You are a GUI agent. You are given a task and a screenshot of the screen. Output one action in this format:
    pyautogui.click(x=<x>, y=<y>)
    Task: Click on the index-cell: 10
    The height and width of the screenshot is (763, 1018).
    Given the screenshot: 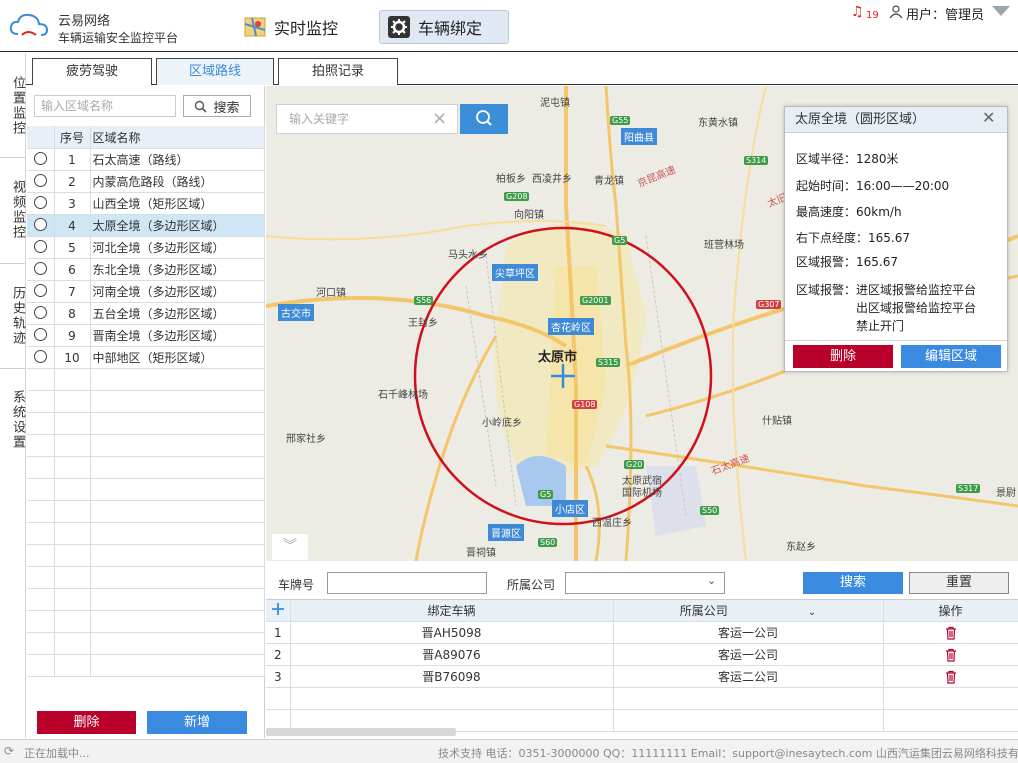 What is the action you would take?
    pyautogui.click(x=72, y=357)
    